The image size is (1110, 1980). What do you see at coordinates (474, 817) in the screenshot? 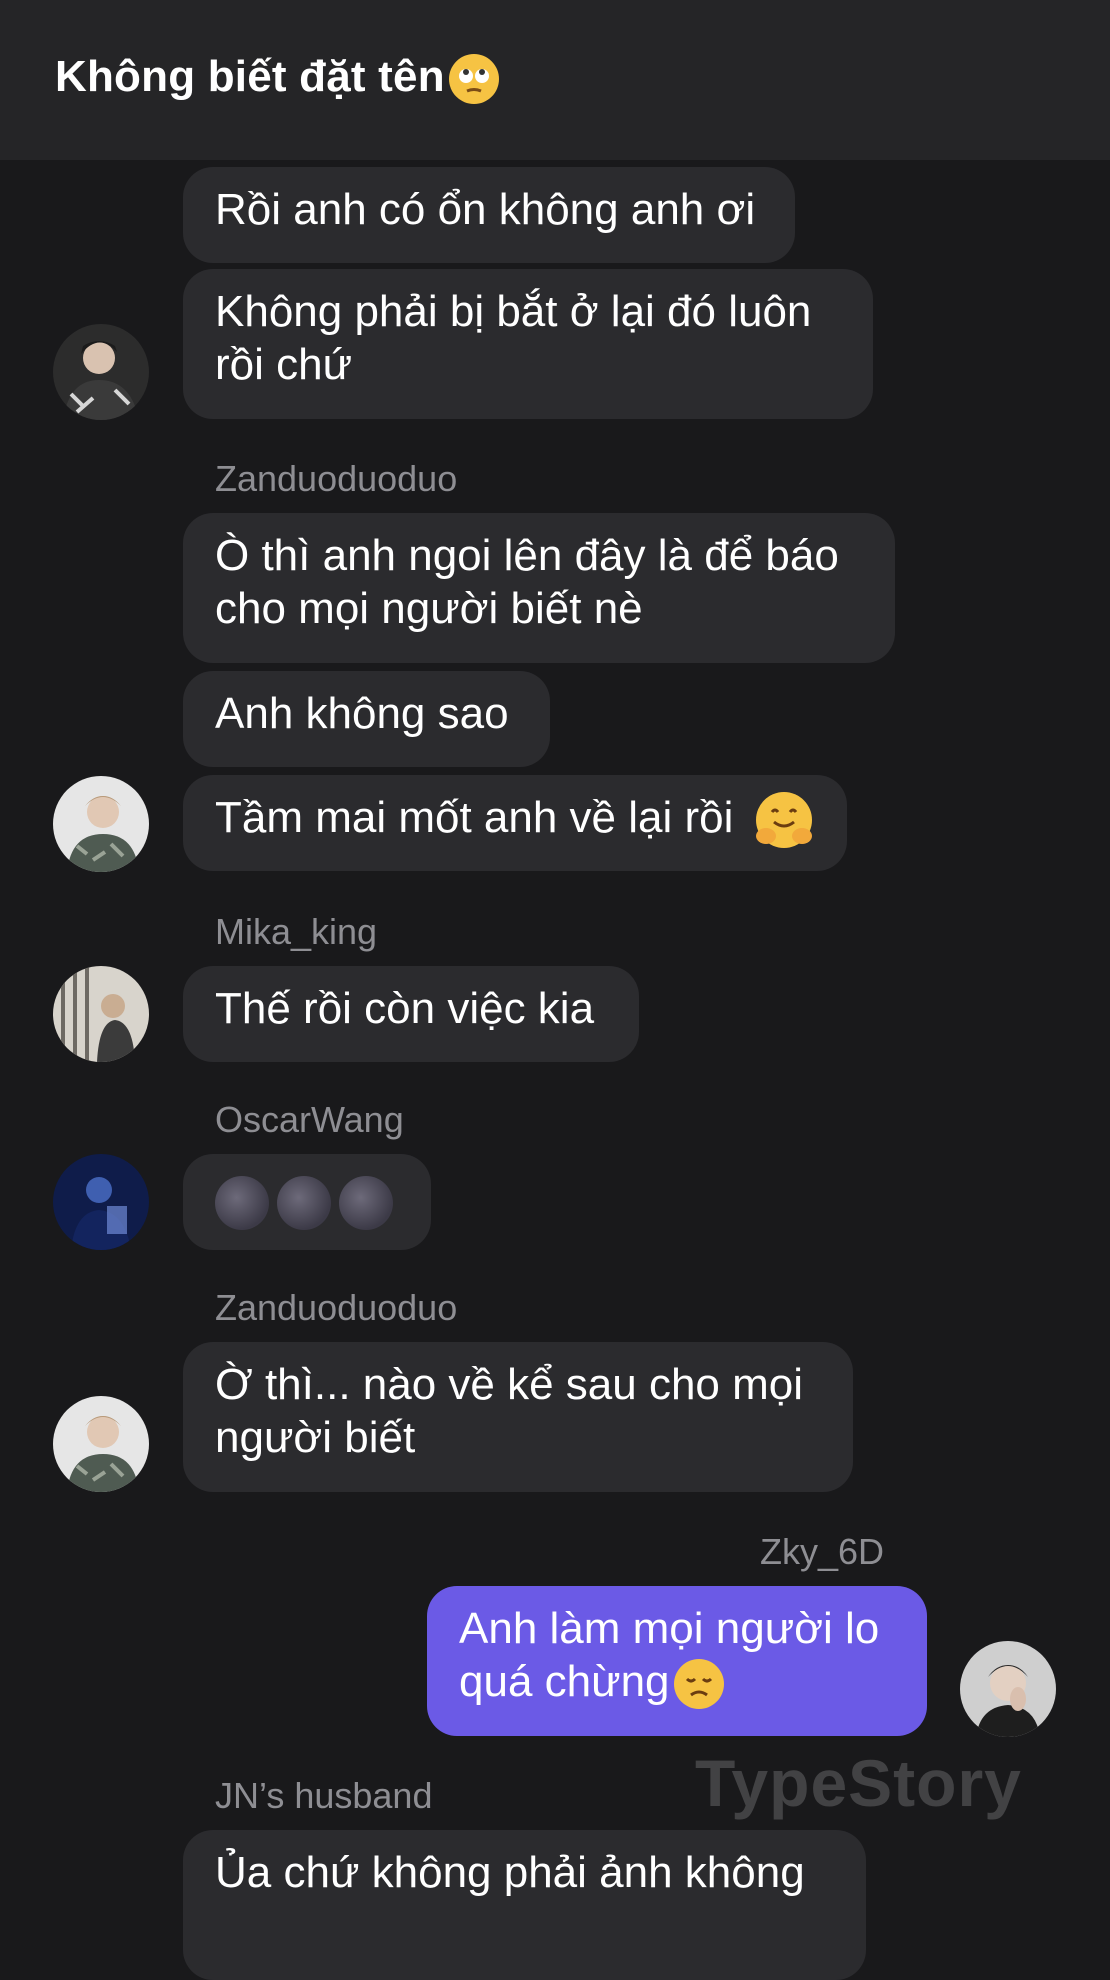
I see `message-text: Tầm mai mốt anh về lại rồi` at bounding box center [474, 817].